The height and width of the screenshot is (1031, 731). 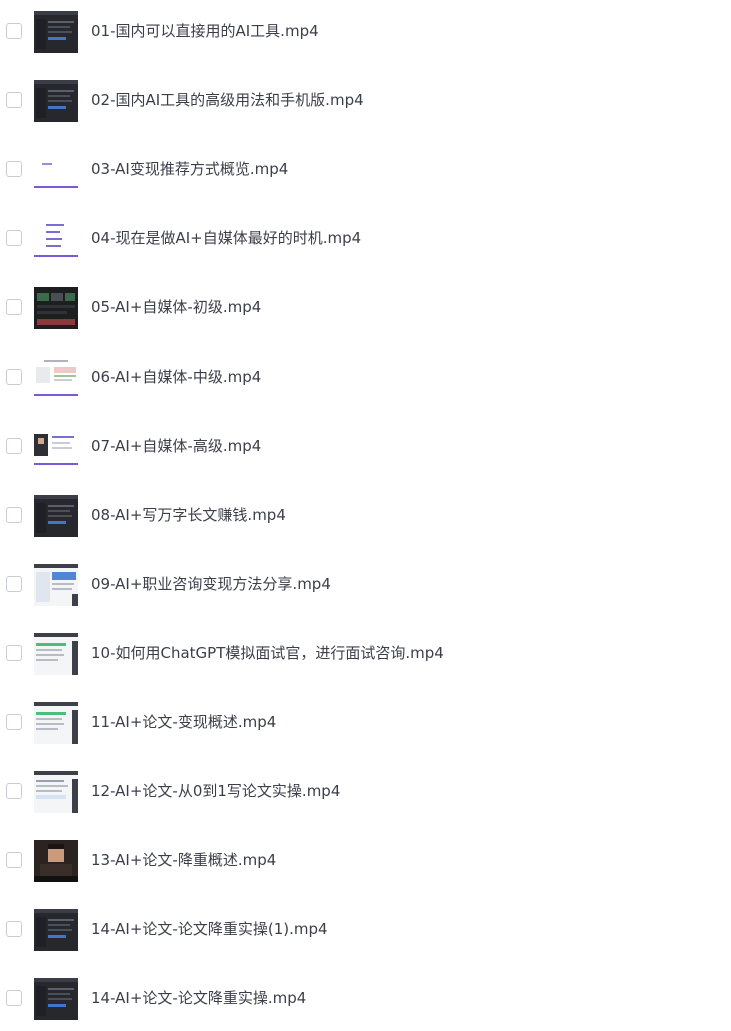 What do you see at coordinates (365, 930) in the screenshot?
I see `file-row: 14-AI+论文-论文降重实操(1).mp4` at bounding box center [365, 930].